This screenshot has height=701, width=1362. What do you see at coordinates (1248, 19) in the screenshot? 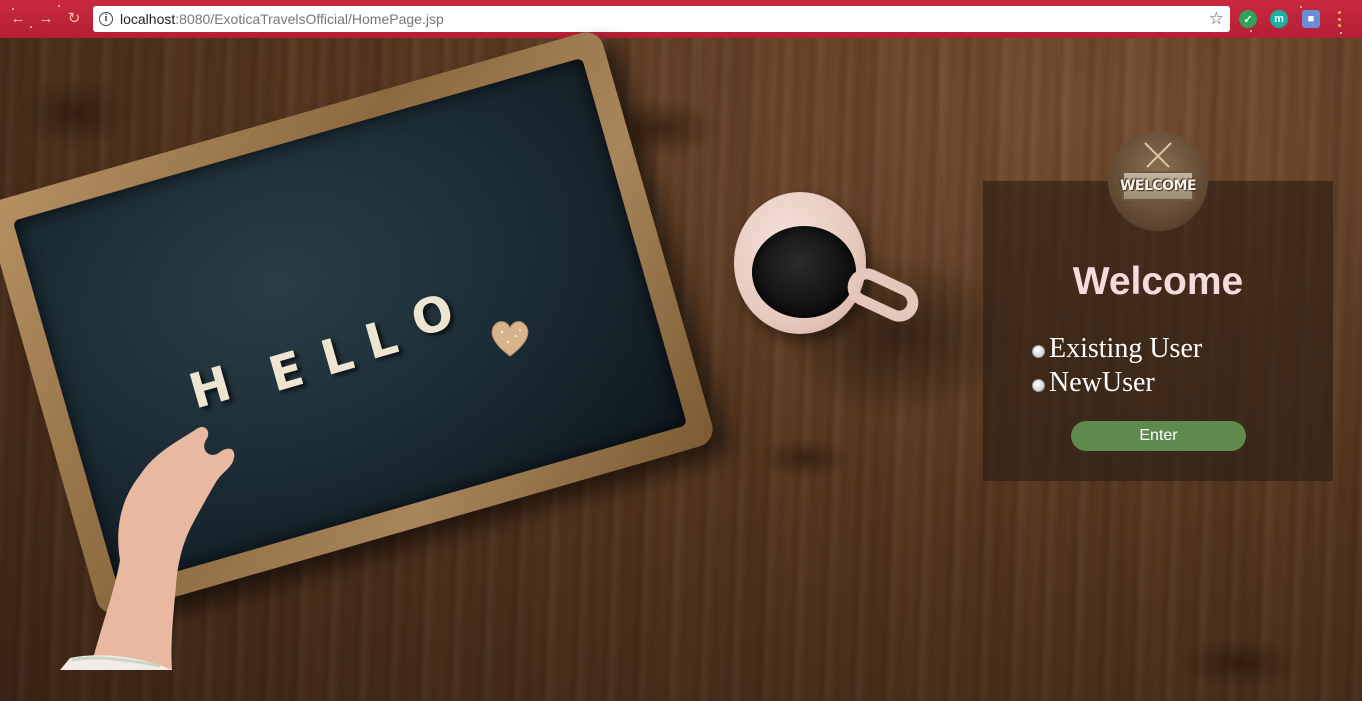
I see `shield-check-icon: ✓` at bounding box center [1248, 19].